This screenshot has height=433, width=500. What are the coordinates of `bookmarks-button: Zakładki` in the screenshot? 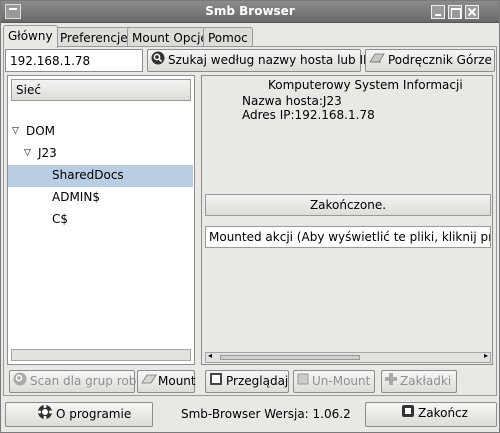 It's located at (419, 381).